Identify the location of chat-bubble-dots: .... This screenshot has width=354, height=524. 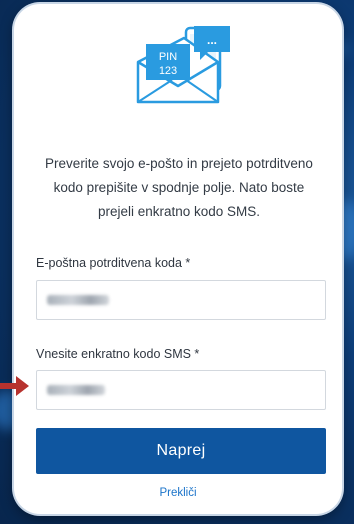
(212, 40).